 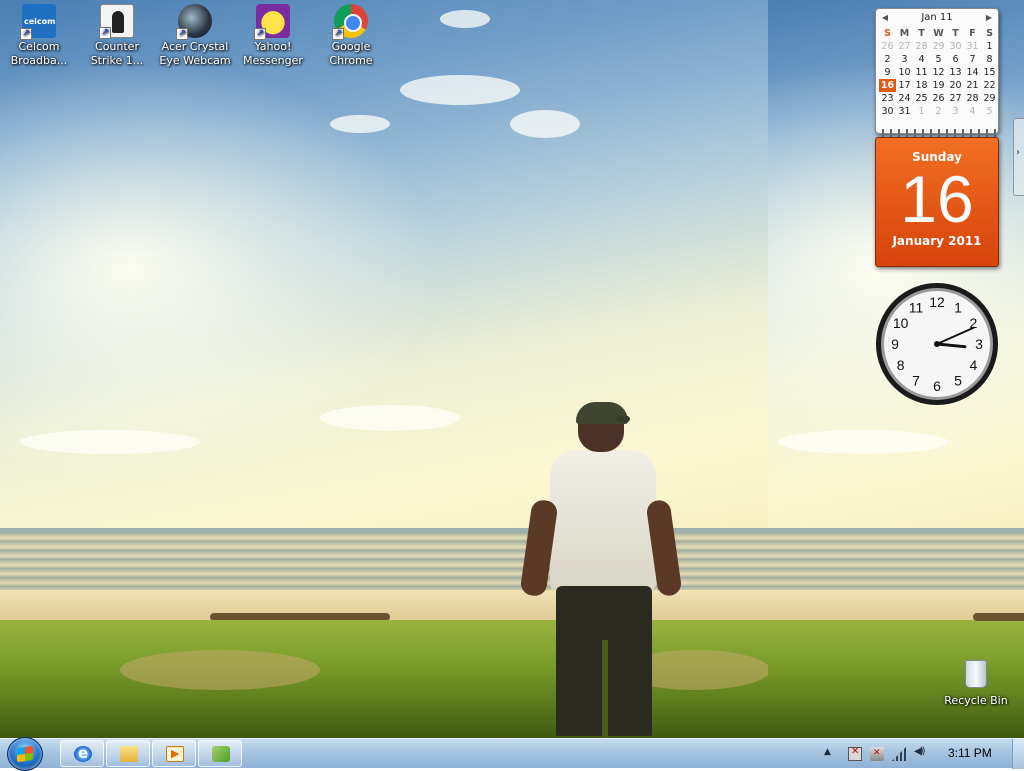 What do you see at coordinates (1018, 157) in the screenshot?
I see `gadget-sidebar-handle` at bounding box center [1018, 157].